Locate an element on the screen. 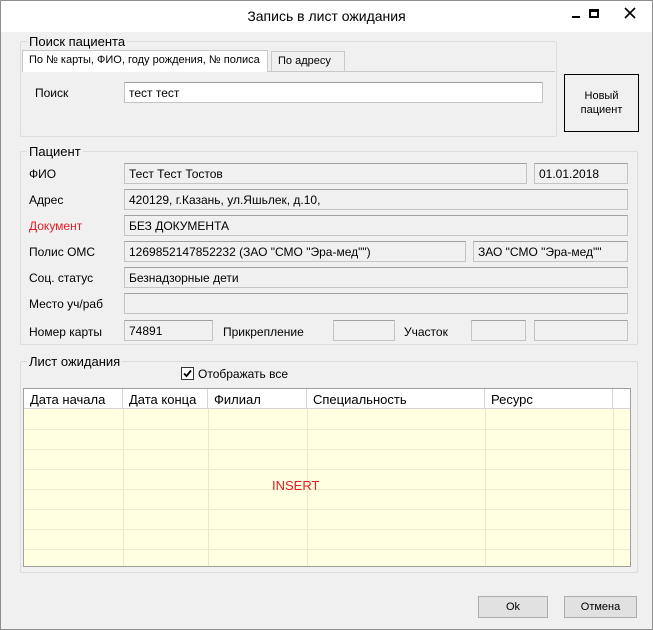 The height and width of the screenshot is (630, 653). maximize-icon is located at coordinates (594, 13).